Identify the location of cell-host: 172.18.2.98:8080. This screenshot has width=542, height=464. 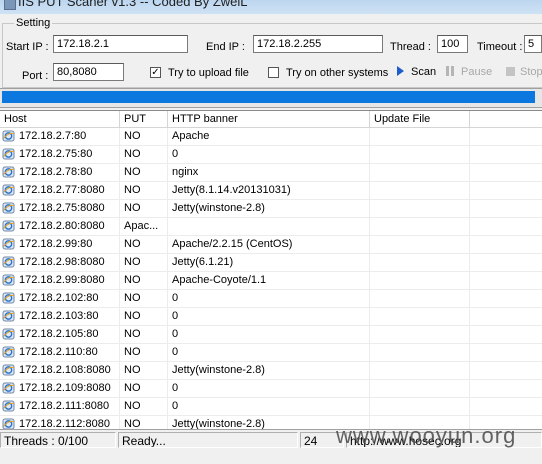
(60, 262).